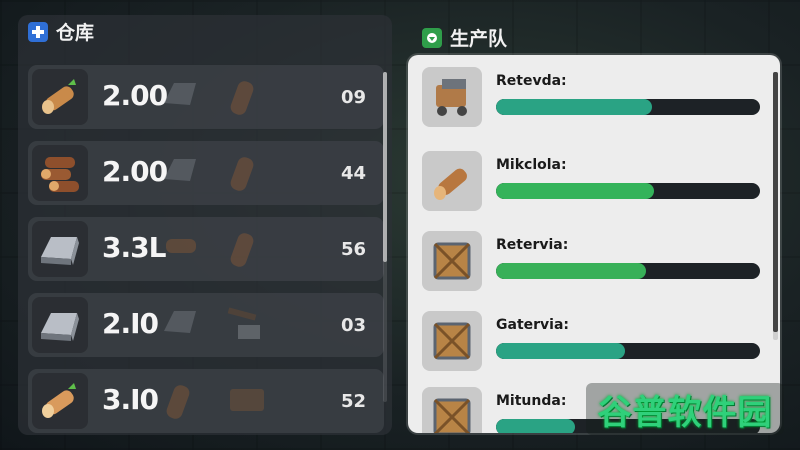 The width and height of the screenshot is (800, 450). What do you see at coordinates (353, 249) in the screenshot?
I see `item-count: 56` at bounding box center [353, 249].